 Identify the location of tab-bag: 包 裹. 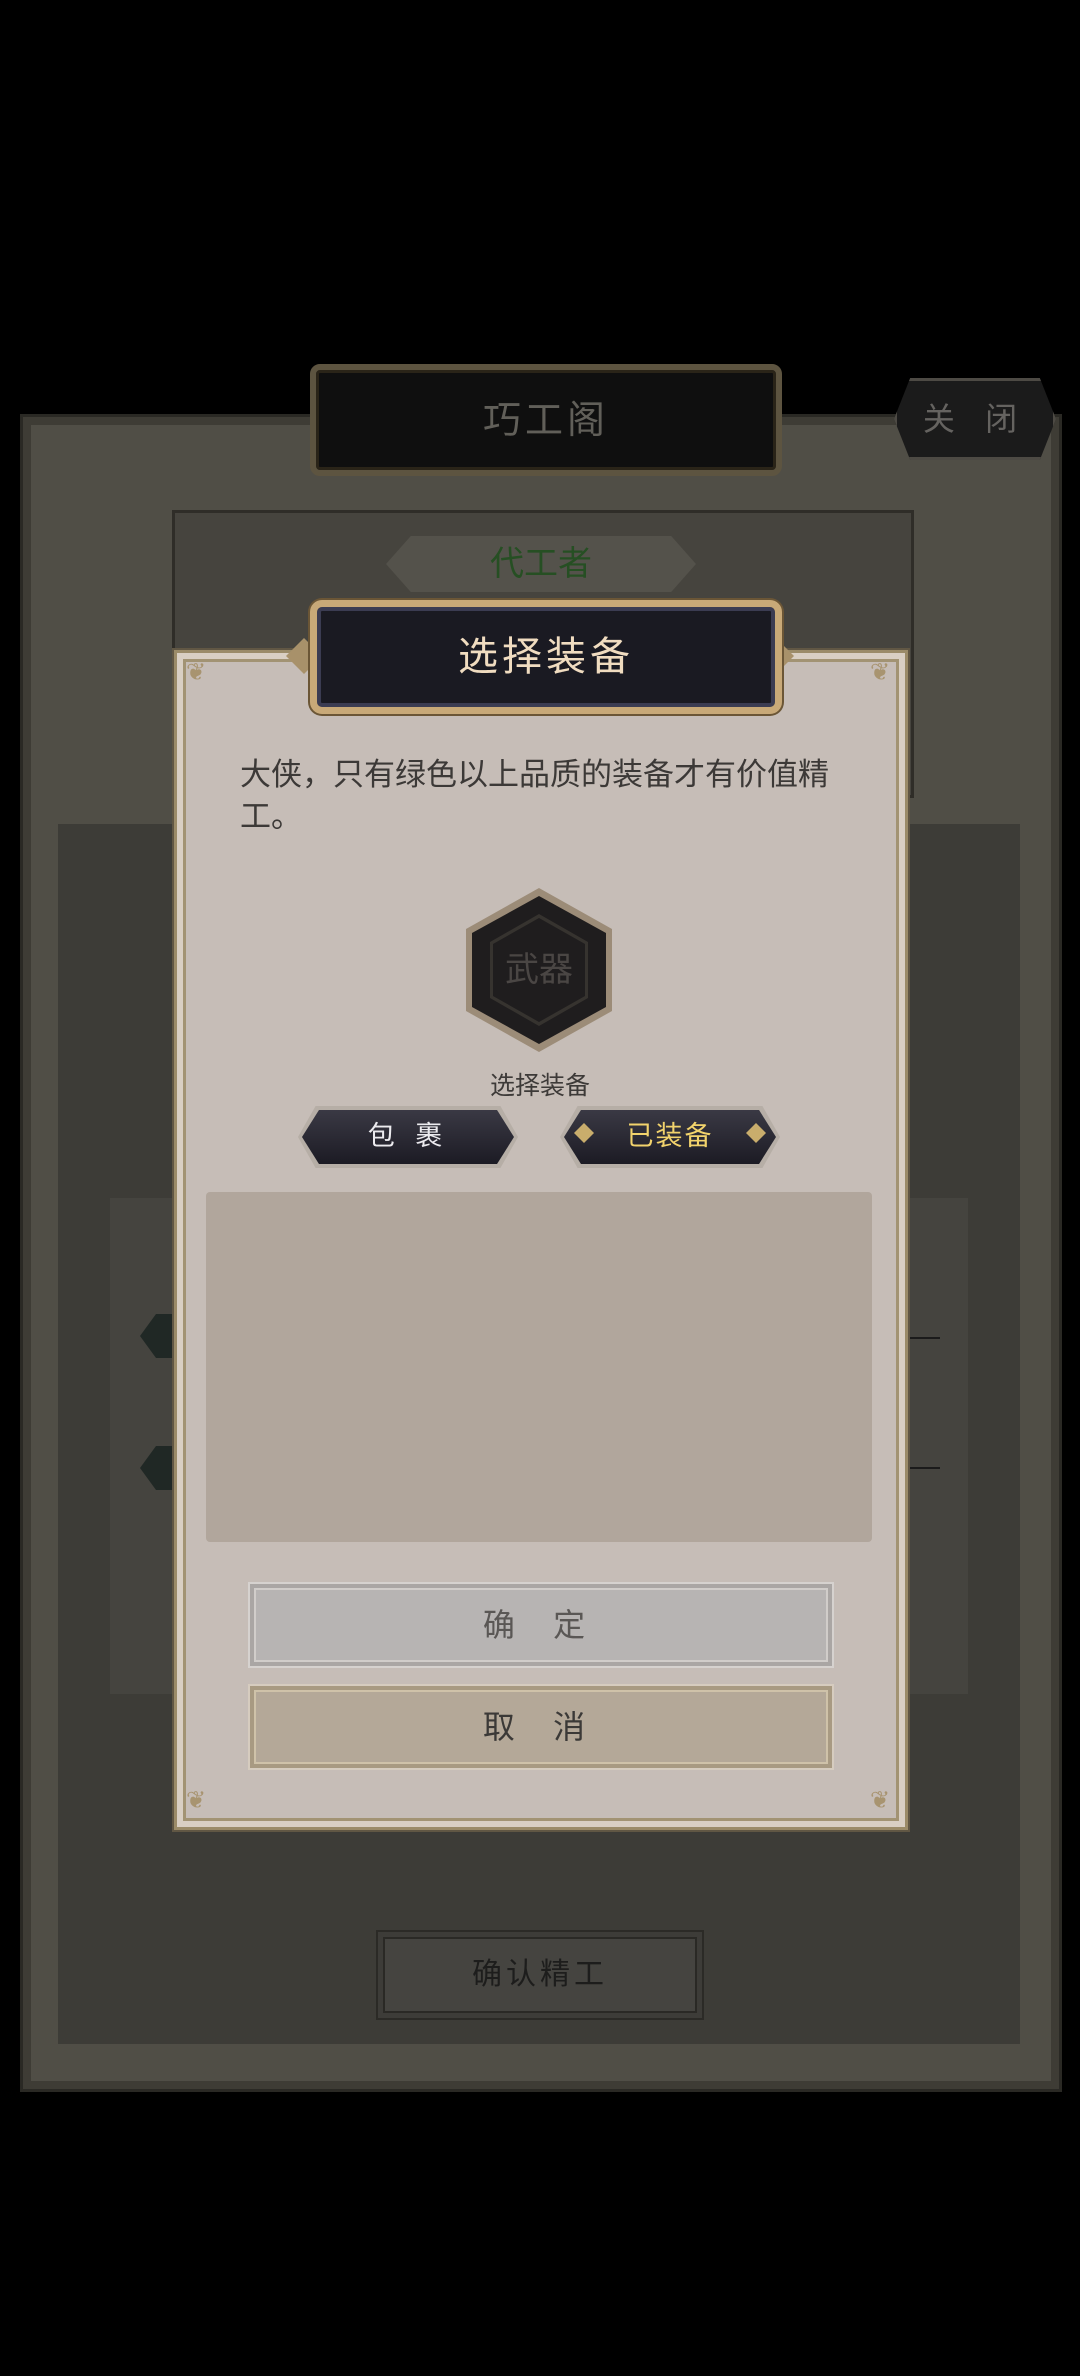
(408, 1137).